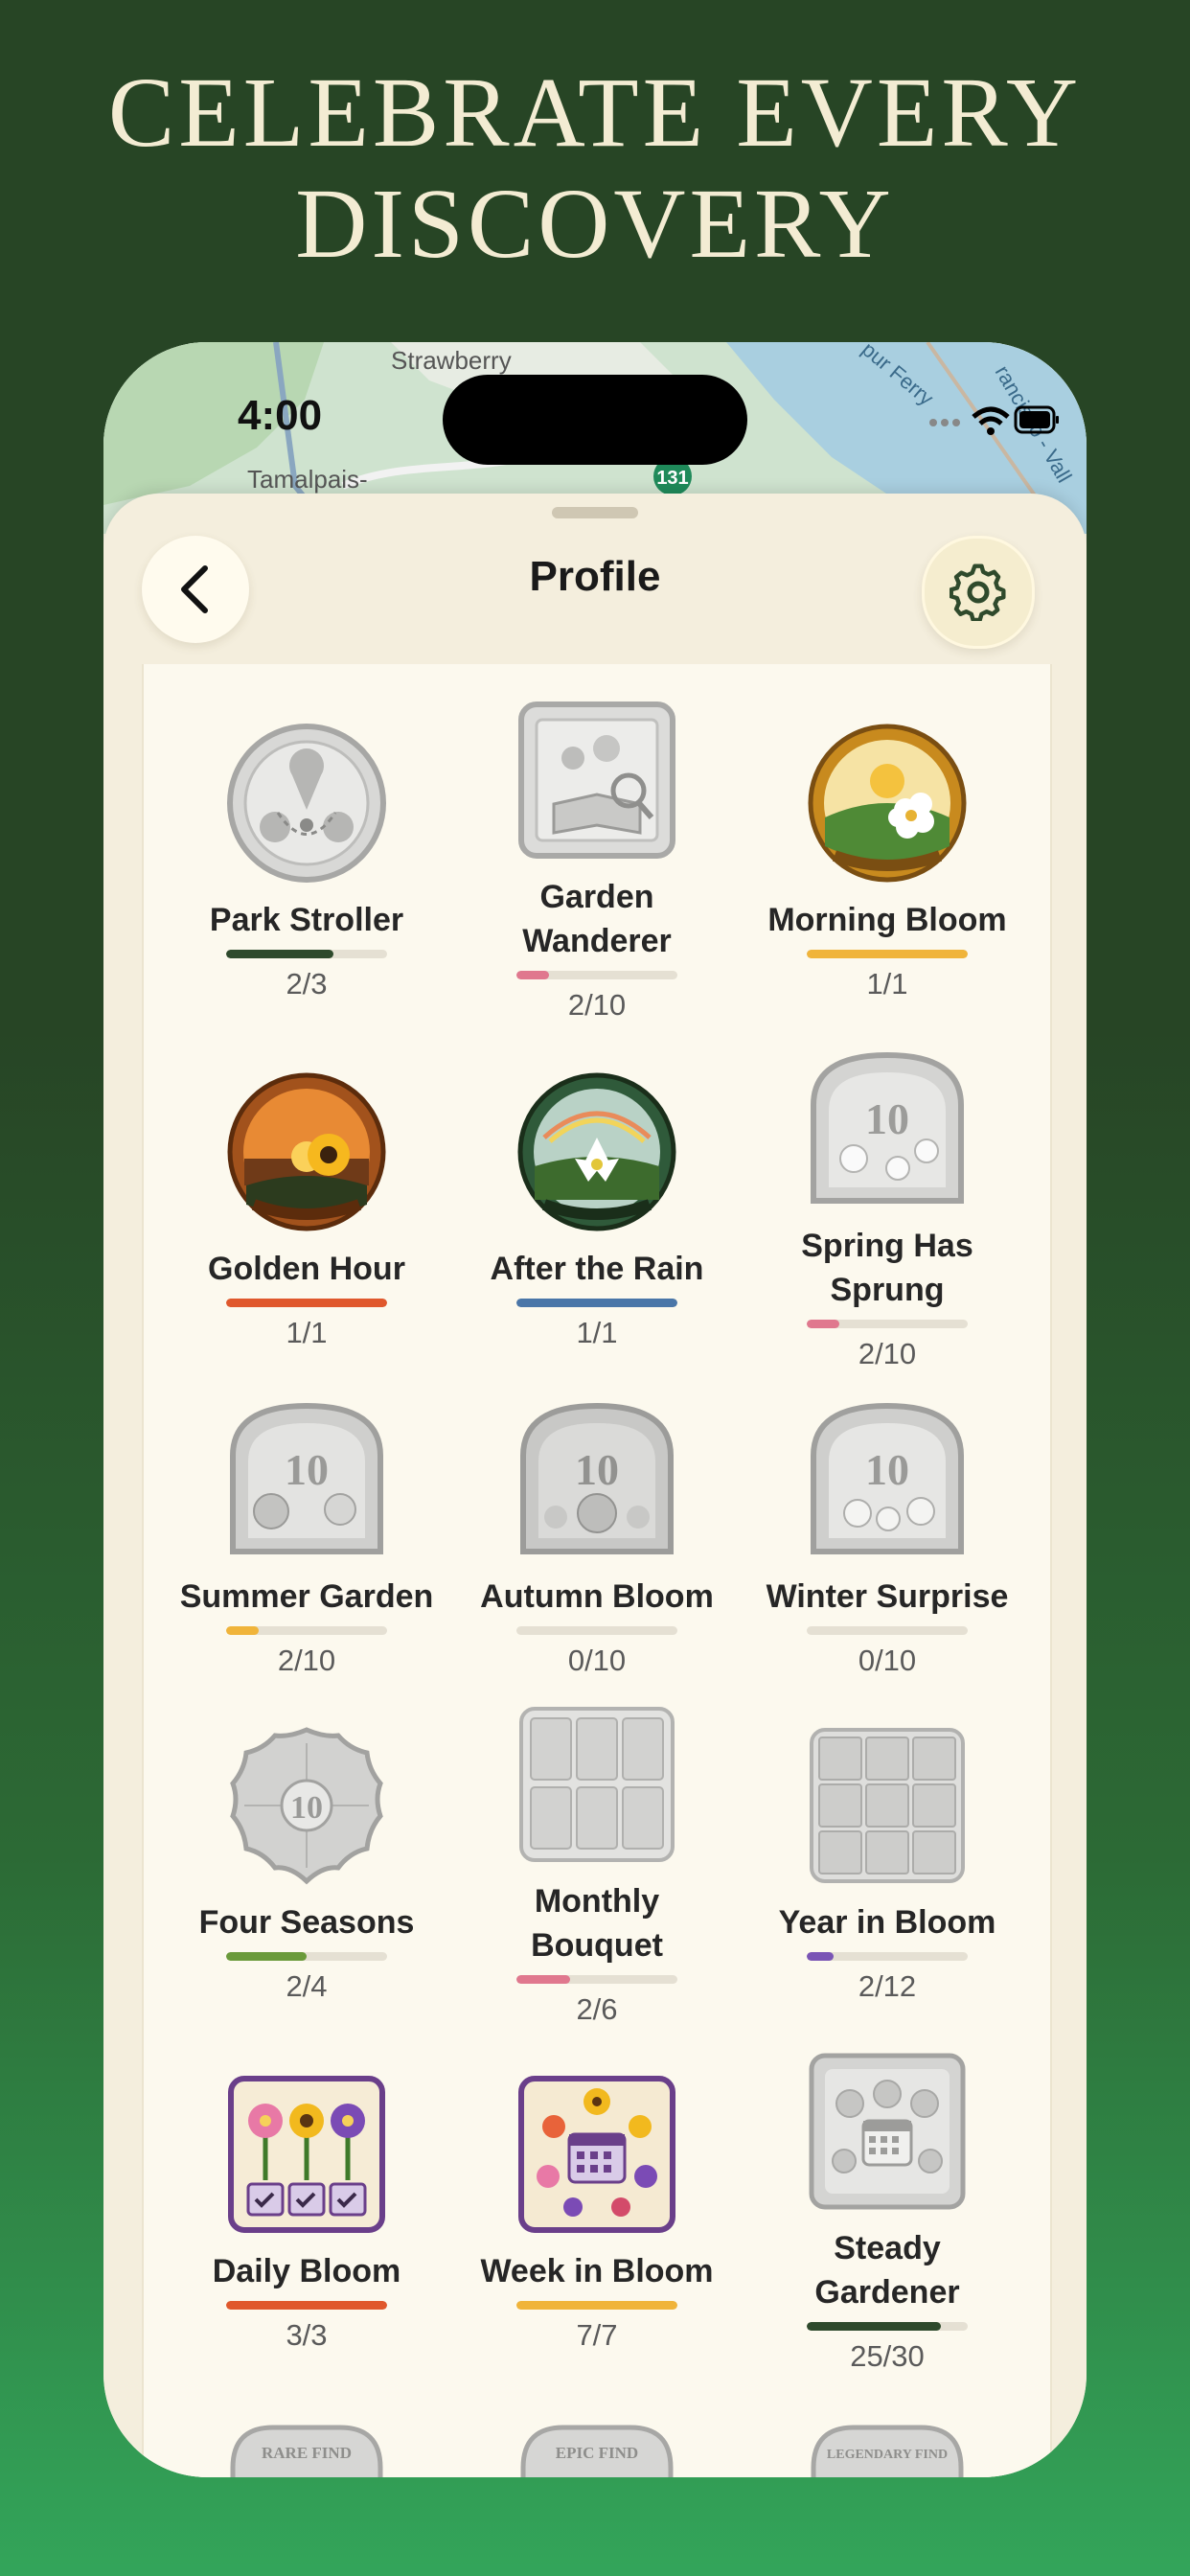 This screenshot has width=1190, height=2576. I want to click on badge-steady-gardener: Steady Gardener 25/30, so click(888, 2212).